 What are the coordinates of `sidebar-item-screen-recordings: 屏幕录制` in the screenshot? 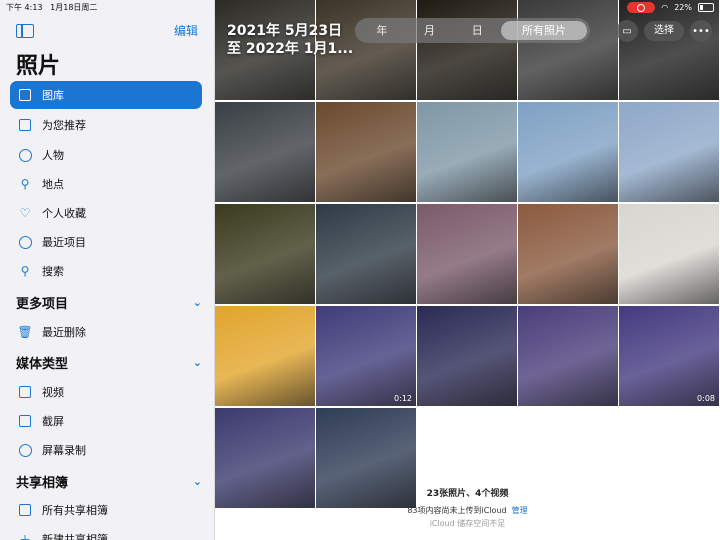 It's located at (106, 450).